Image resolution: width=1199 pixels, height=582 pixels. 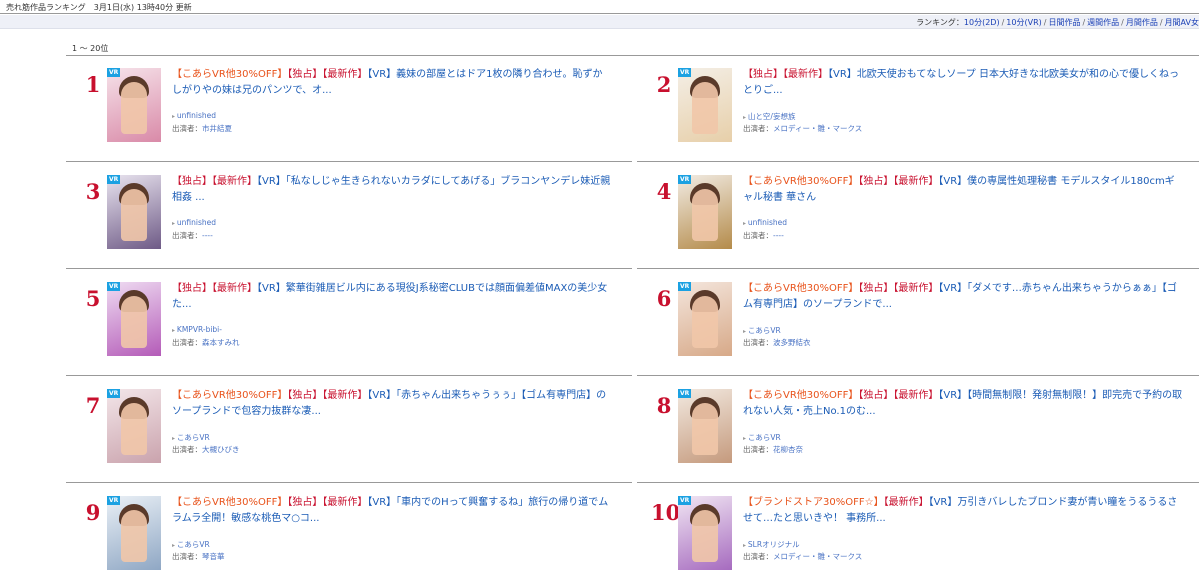 What do you see at coordinates (940, 22) in the screenshot?
I see `ranking-prefix: ランキング：` at bounding box center [940, 22].